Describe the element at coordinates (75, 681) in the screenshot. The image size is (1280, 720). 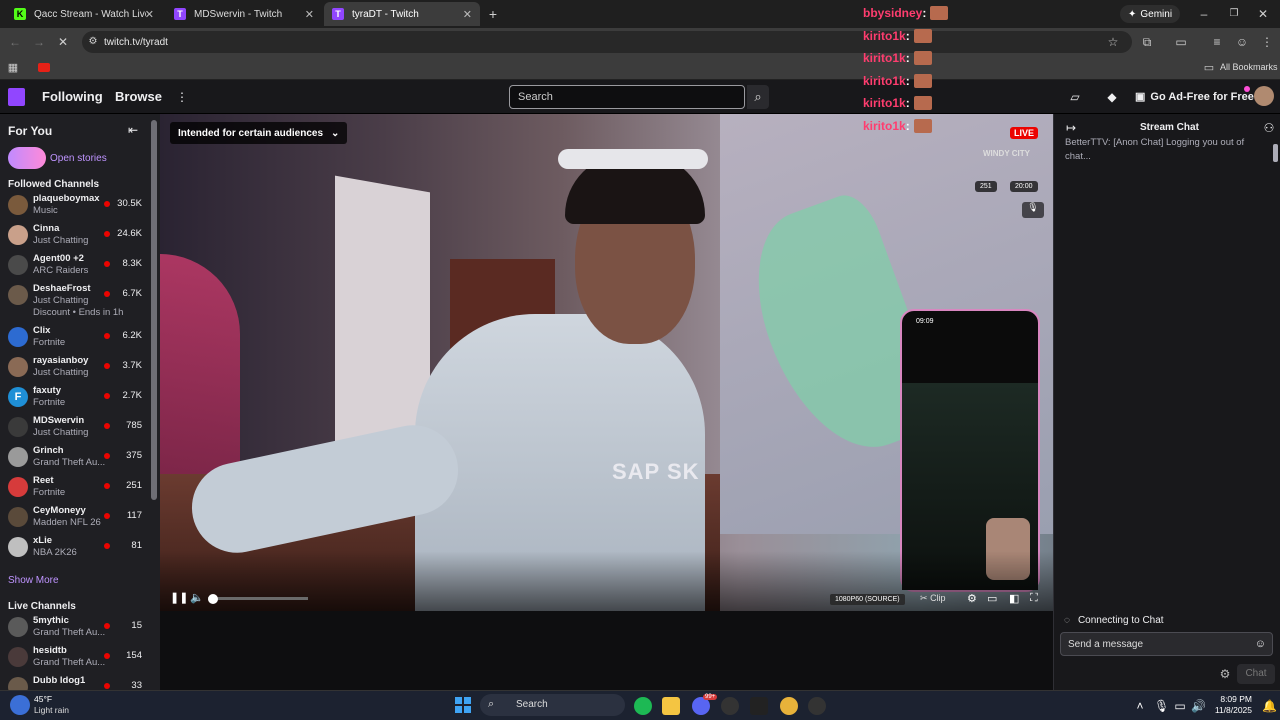
I see `sidebar-channel-row: Dubb ldog1 33` at that location.